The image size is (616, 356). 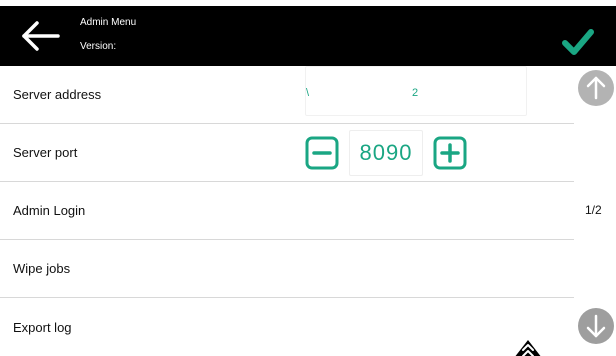 What do you see at coordinates (45, 152) in the screenshot?
I see `row-label: Server port` at bounding box center [45, 152].